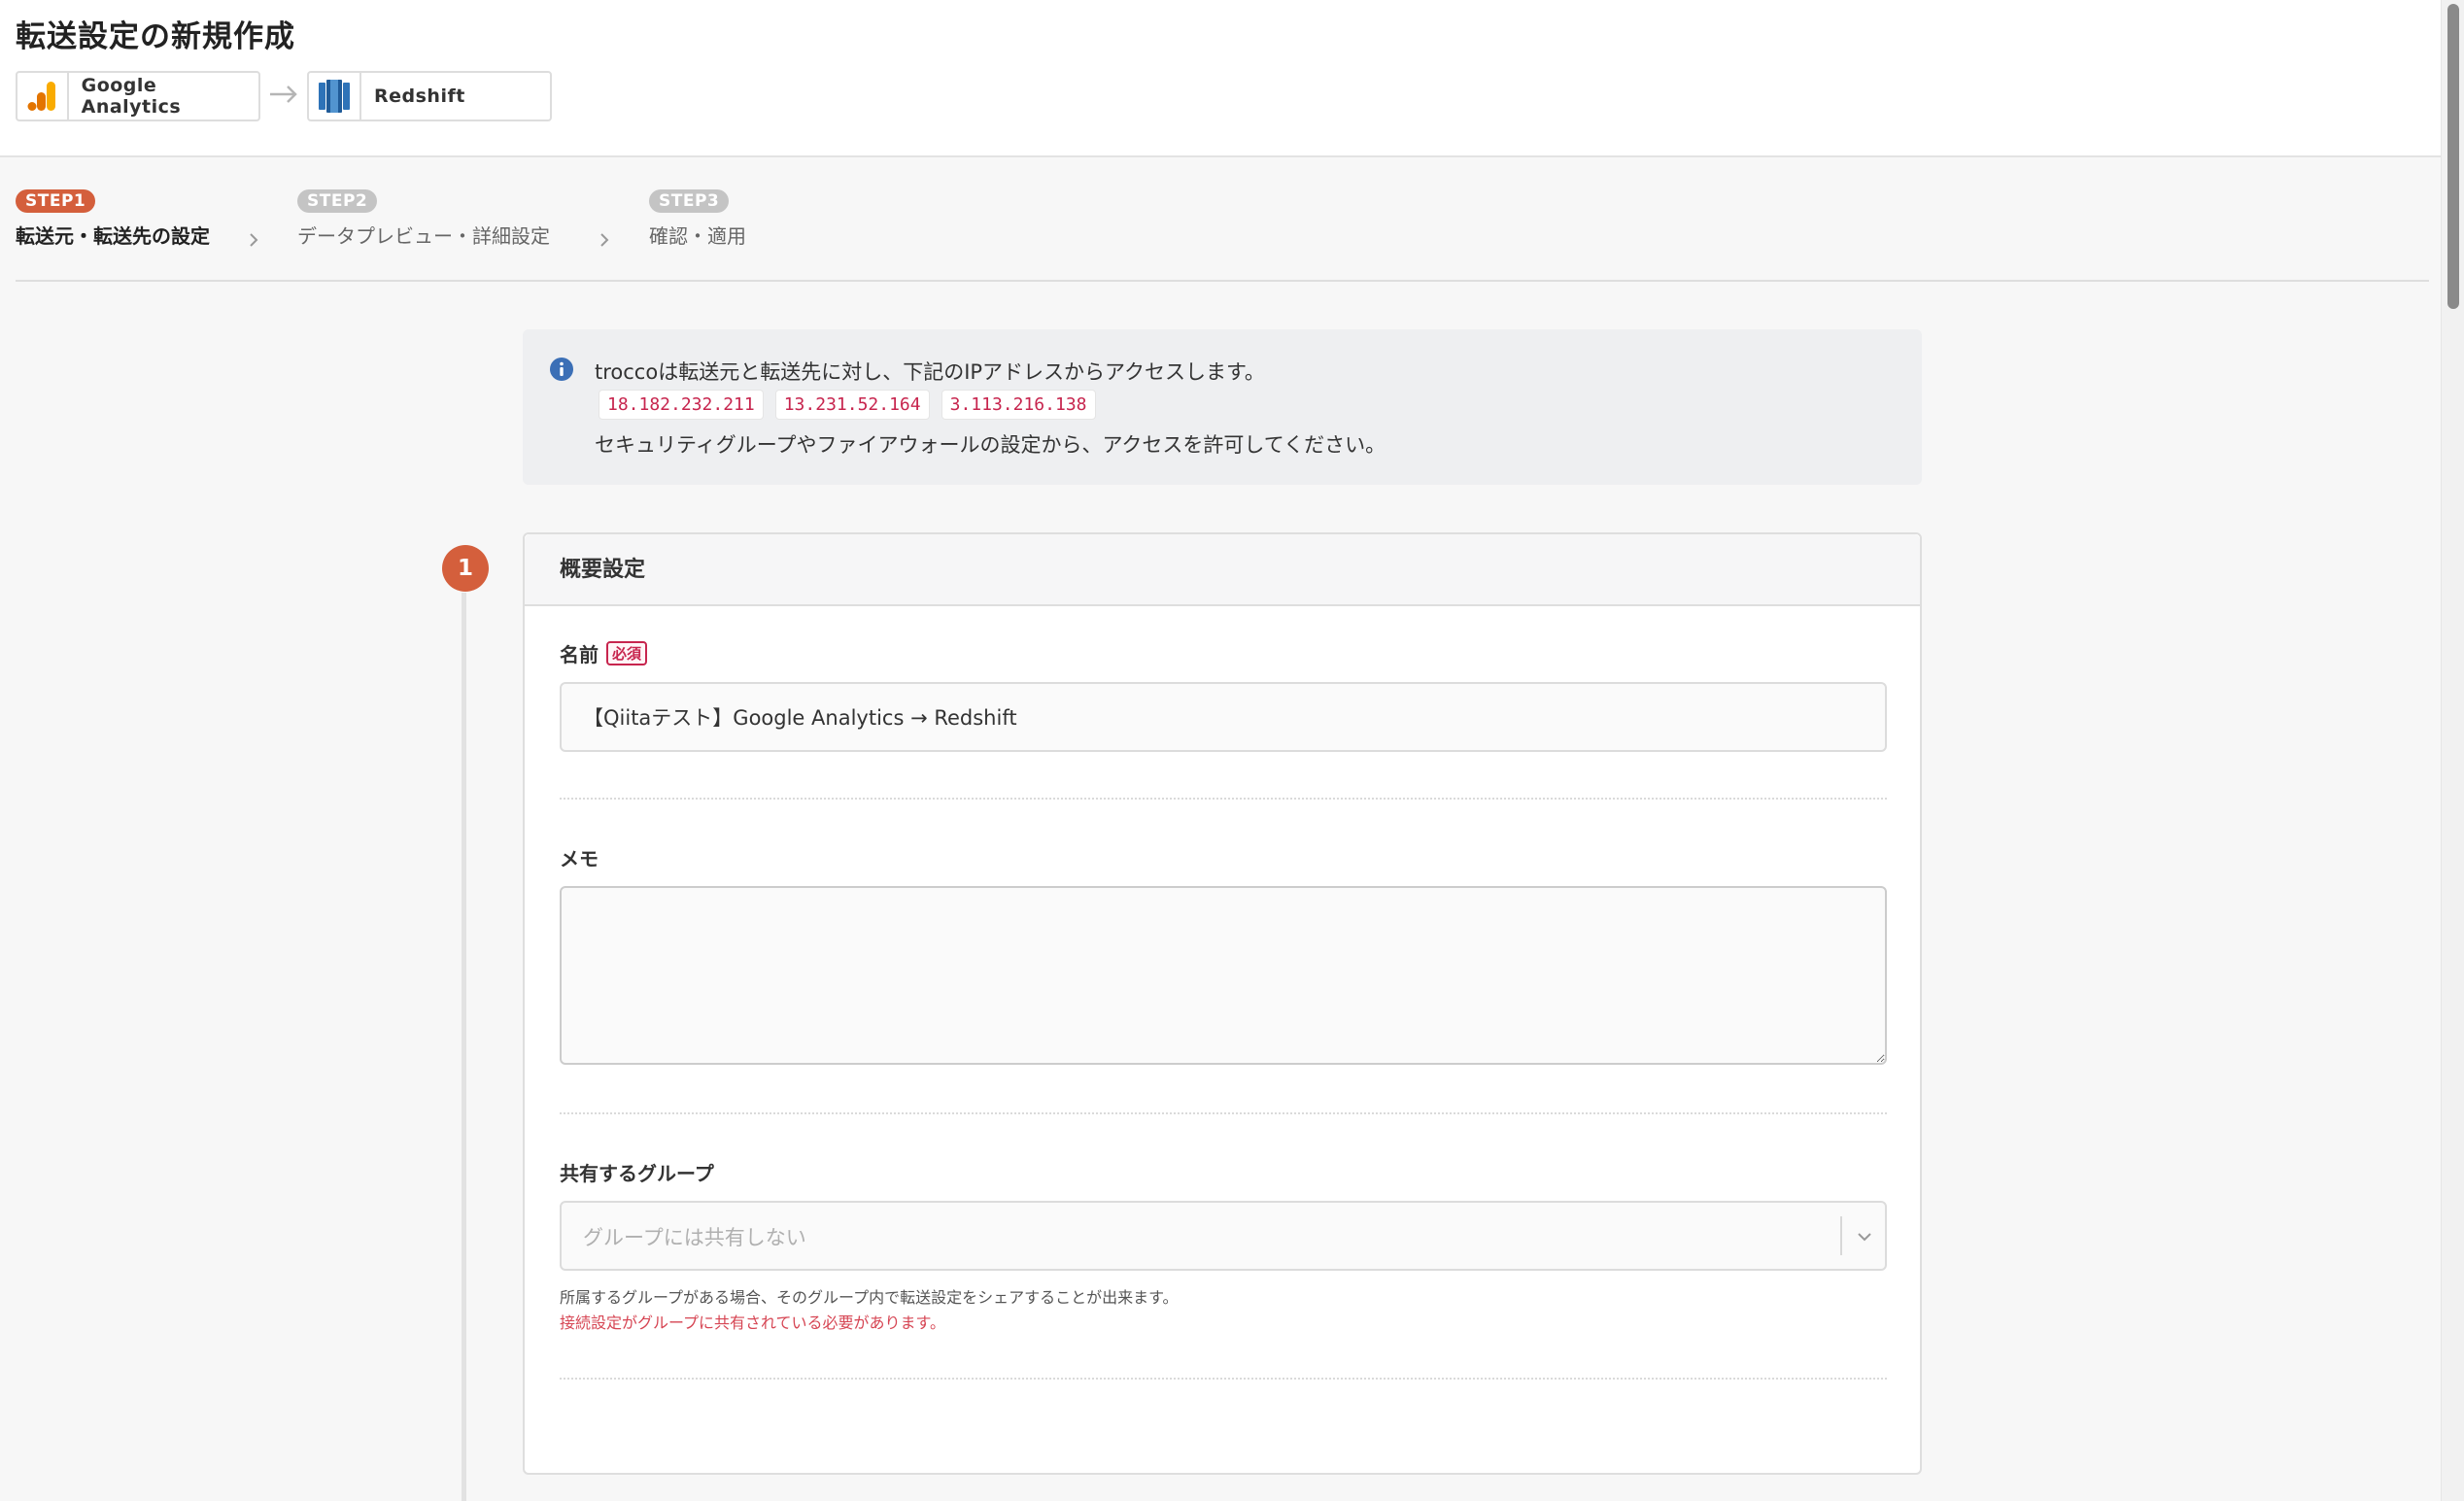 The width and height of the screenshot is (2464, 1501). Describe the element at coordinates (697, 219) in the screenshot. I see `step-3: STEP3 確認・適用` at that location.